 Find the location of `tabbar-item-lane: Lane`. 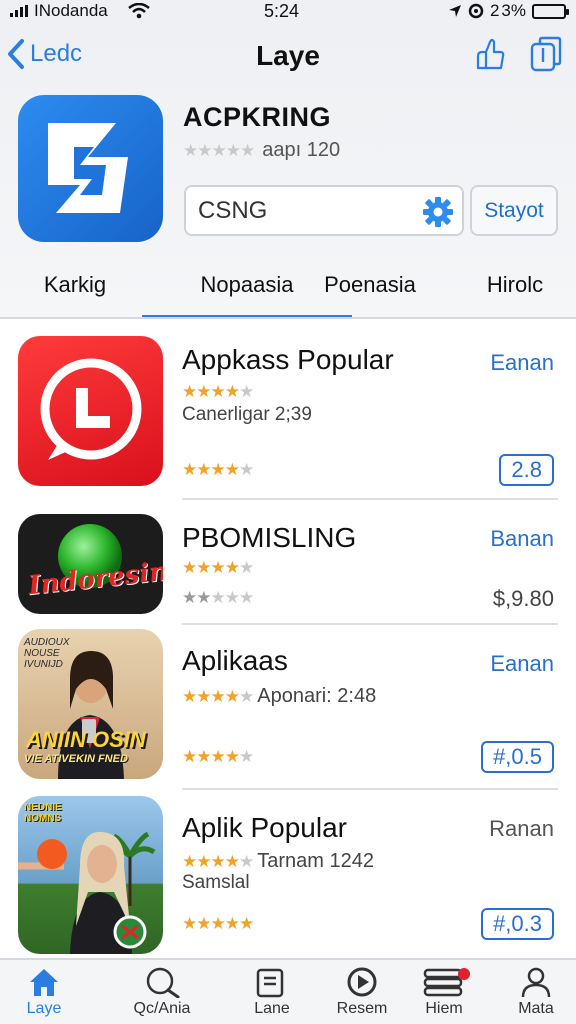

tabbar-item-lane: Lane is located at coordinates (272, 992).